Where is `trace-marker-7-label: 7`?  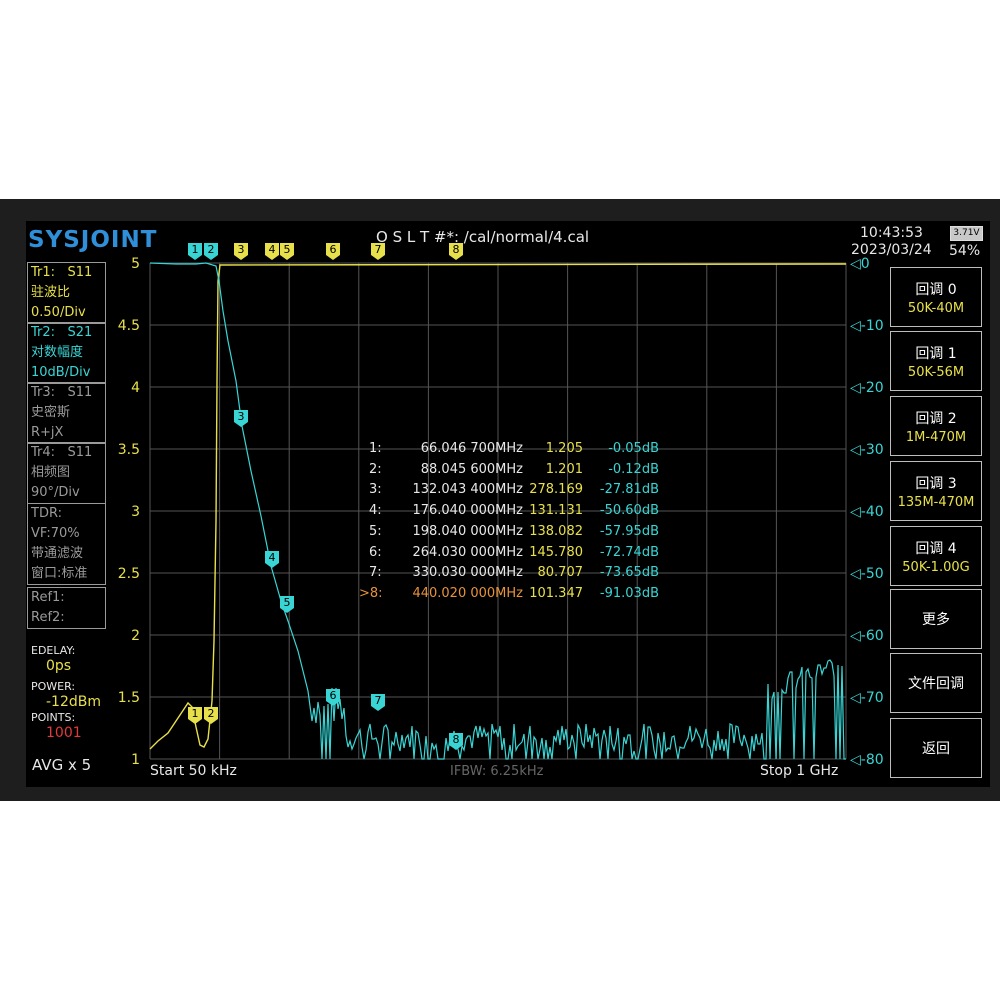
trace-marker-7-label: 7 is located at coordinates (378, 700).